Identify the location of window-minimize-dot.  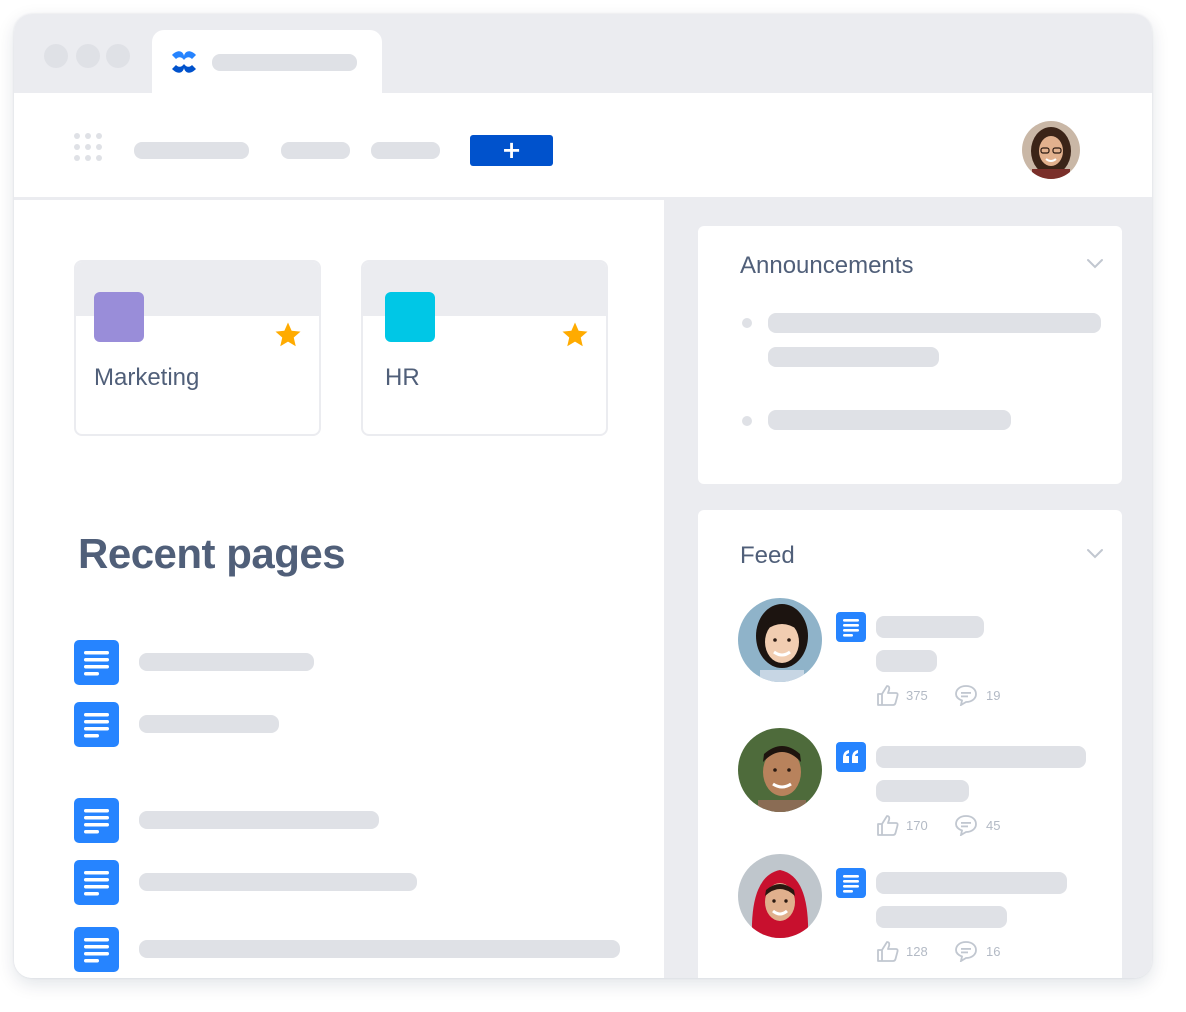
(88, 56).